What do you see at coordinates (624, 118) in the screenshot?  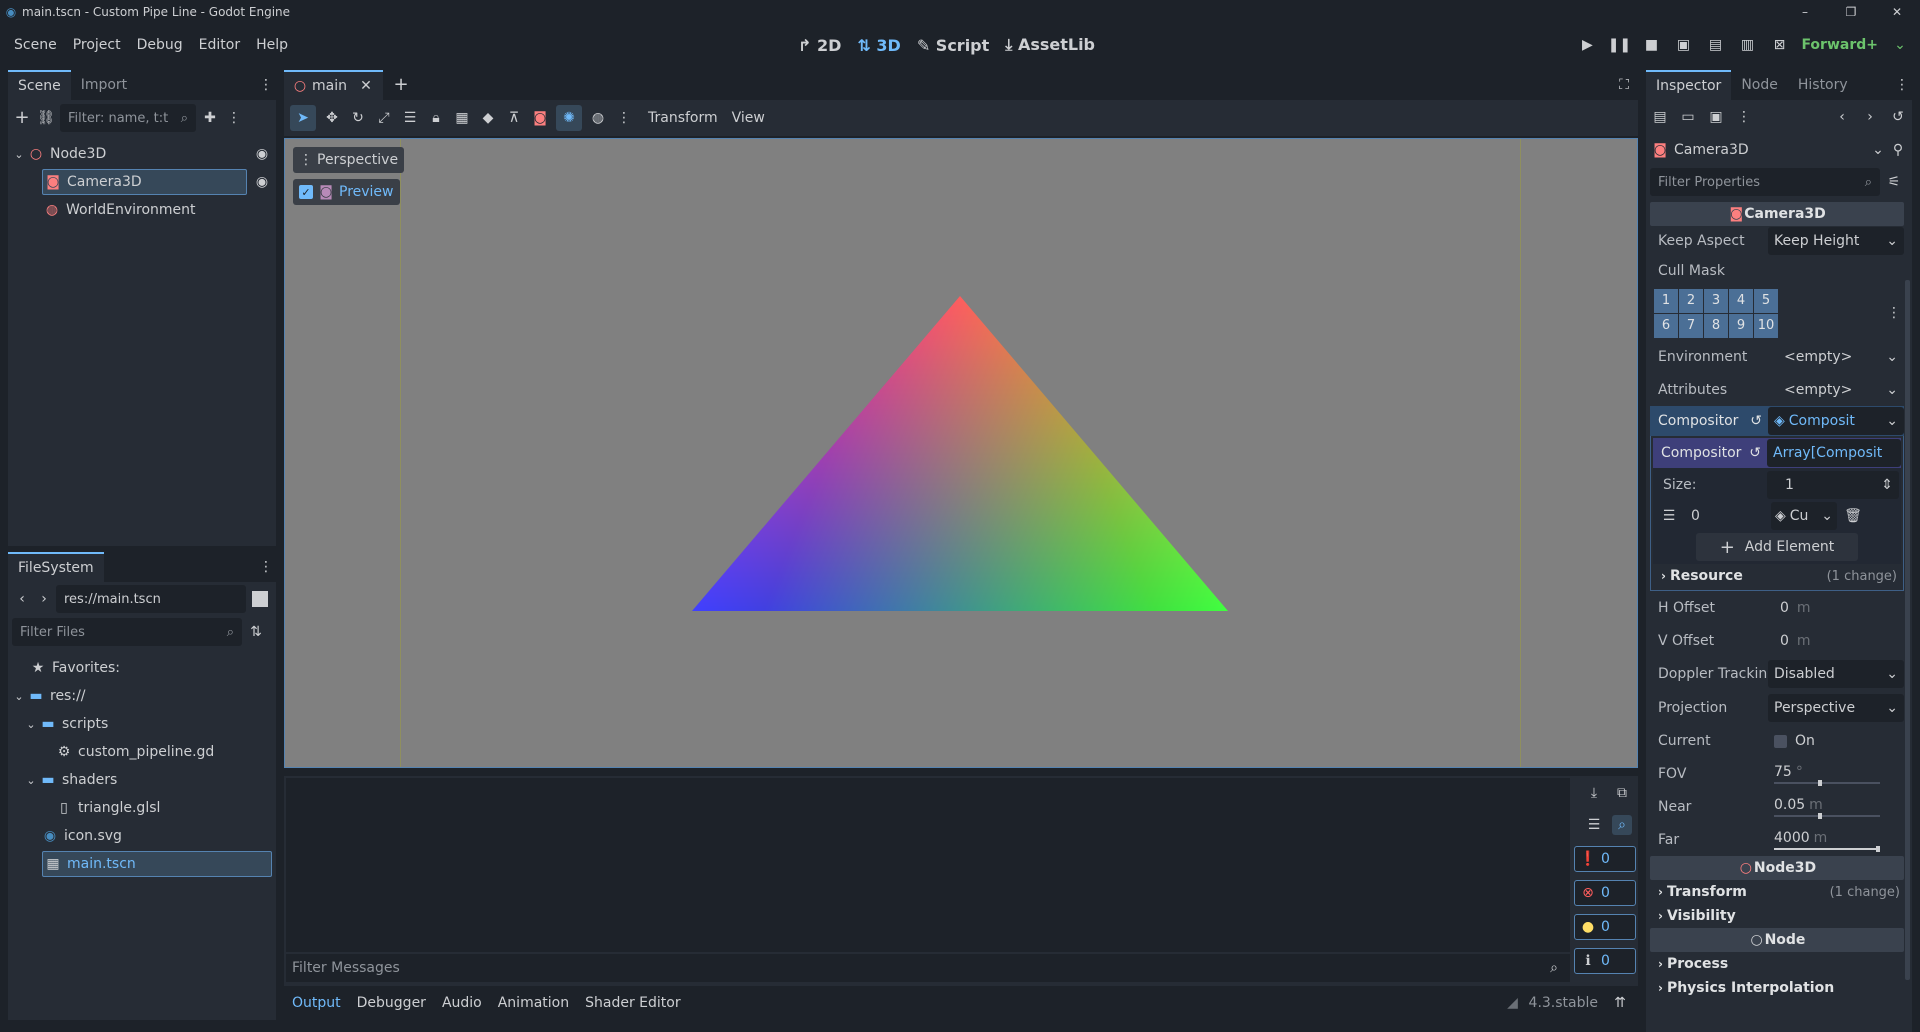 I see `more-options-icon: ⋮` at bounding box center [624, 118].